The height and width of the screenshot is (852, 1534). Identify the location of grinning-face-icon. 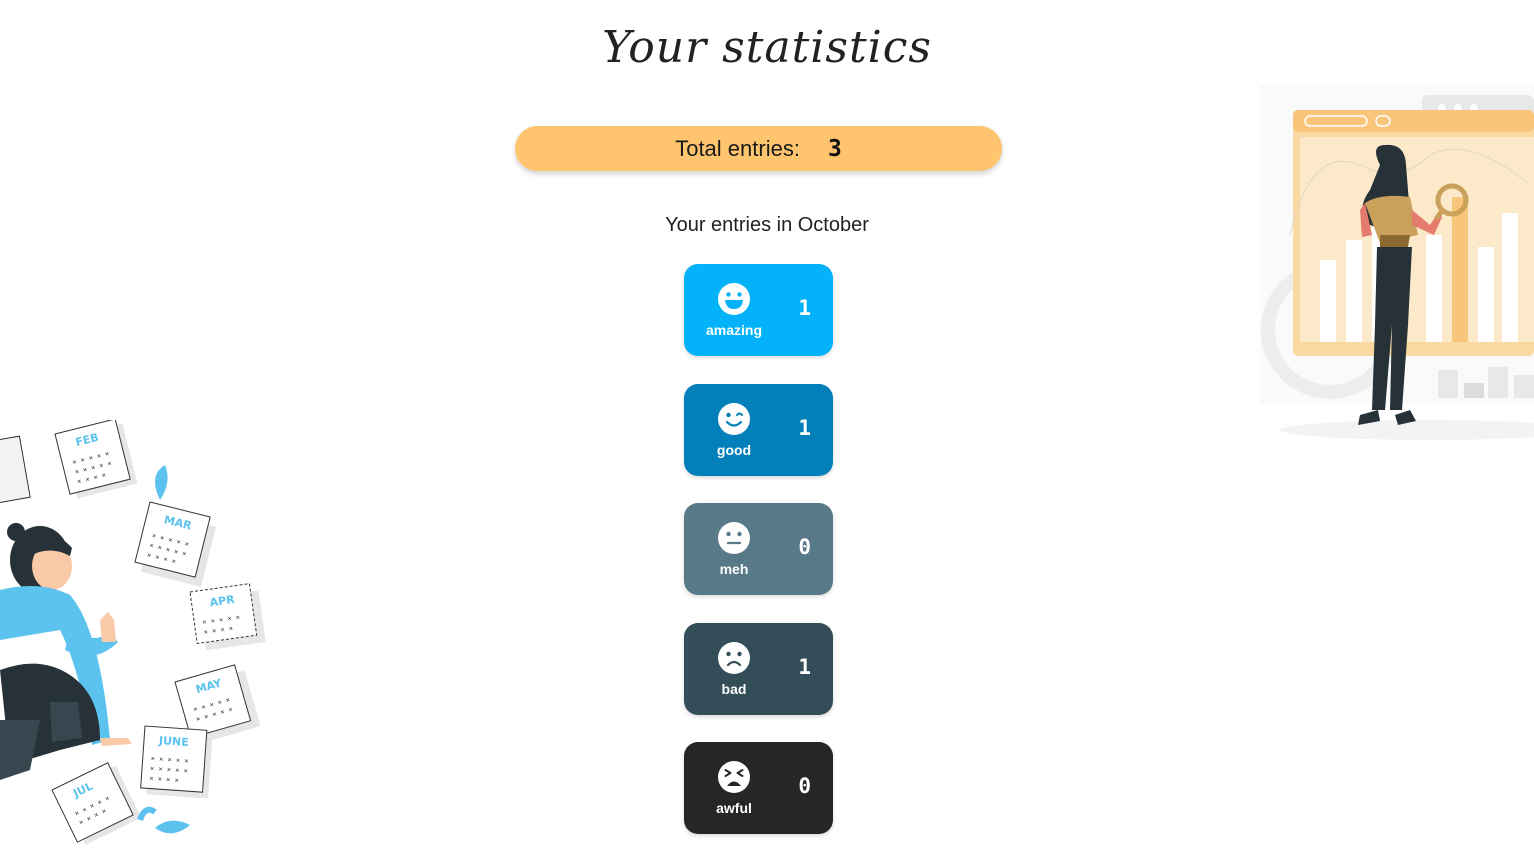
(734, 299).